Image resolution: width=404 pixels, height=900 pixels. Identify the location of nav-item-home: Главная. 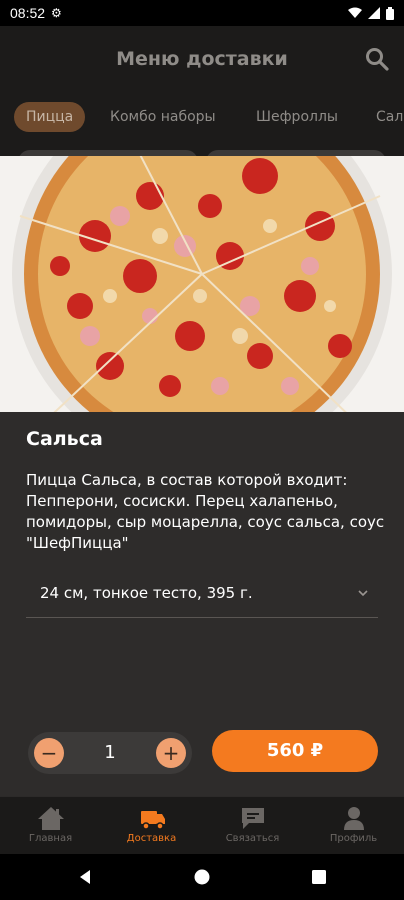
(50, 826).